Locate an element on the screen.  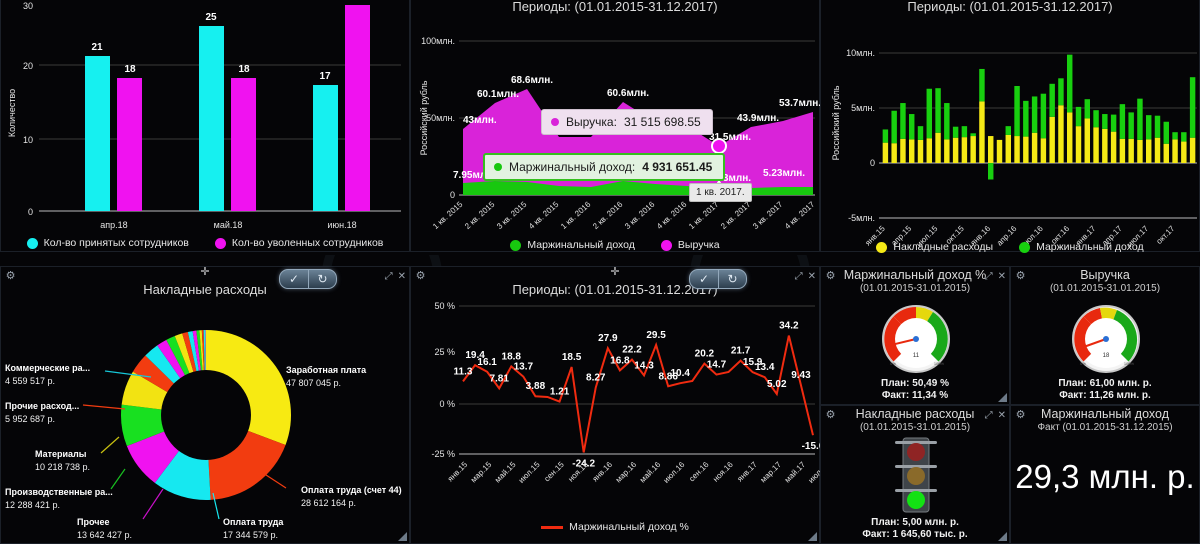
gauge-margin-svg: 11 0% 100% is located at coordinates (916, 339).